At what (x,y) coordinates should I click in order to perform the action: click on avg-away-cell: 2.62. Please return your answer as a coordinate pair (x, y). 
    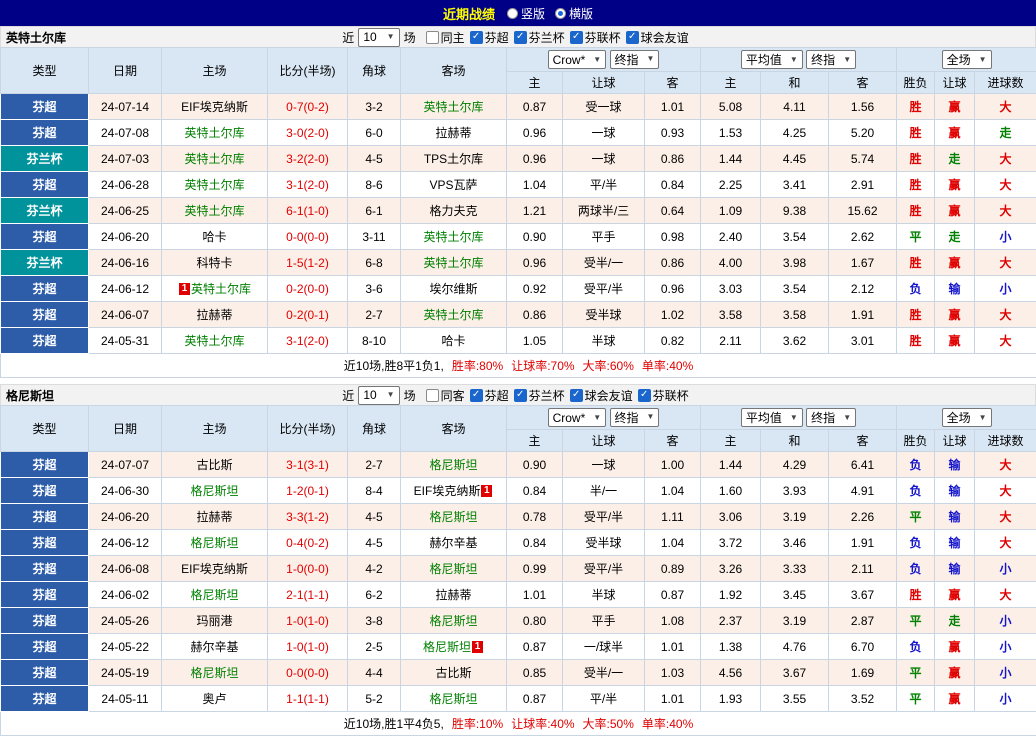
    Looking at the image, I should click on (863, 237).